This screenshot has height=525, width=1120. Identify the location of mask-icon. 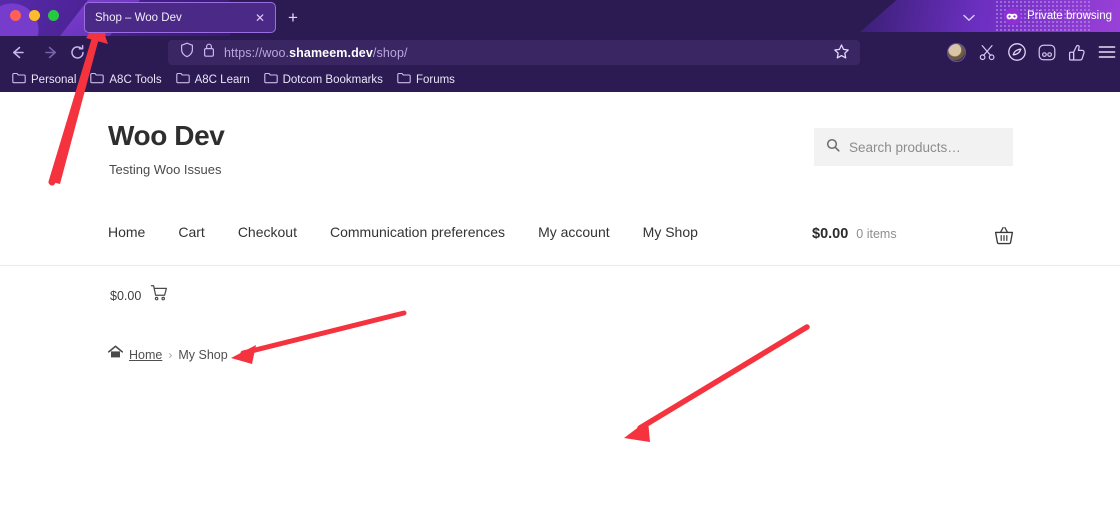
(1012, 16).